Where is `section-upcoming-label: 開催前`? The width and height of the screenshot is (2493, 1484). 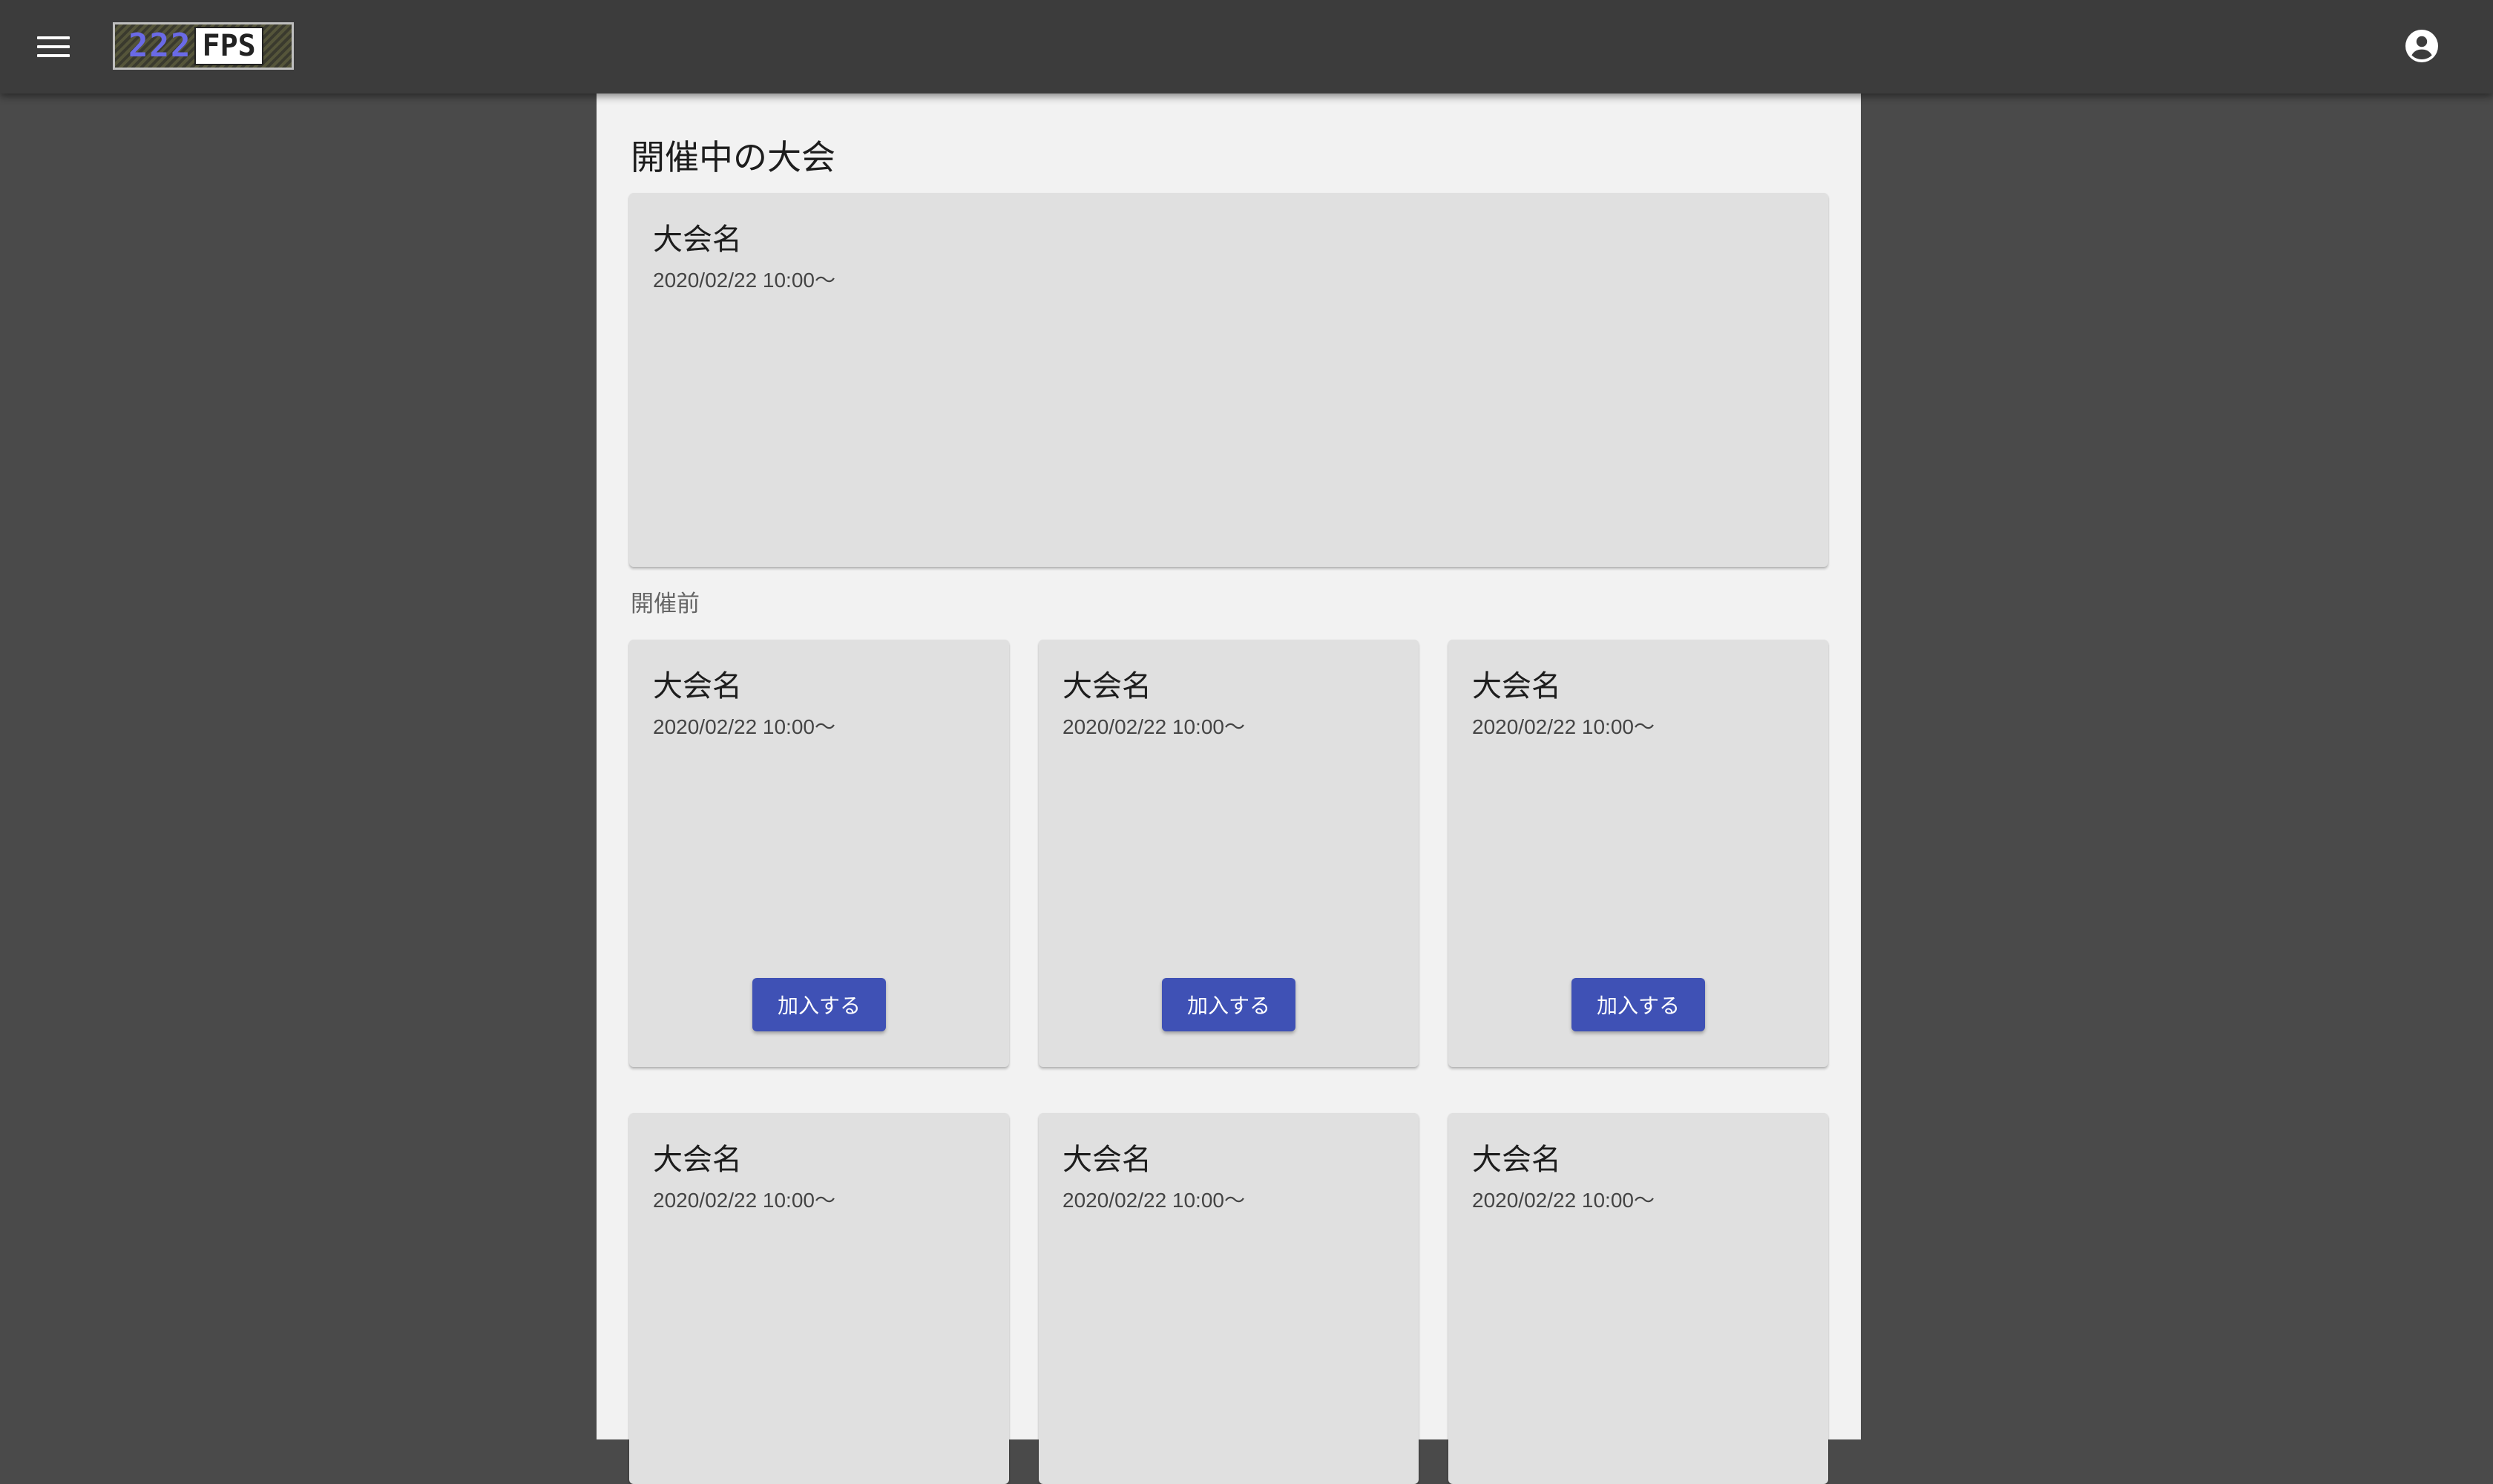
section-upcoming-label: 開催前 is located at coordinates (665, 604).